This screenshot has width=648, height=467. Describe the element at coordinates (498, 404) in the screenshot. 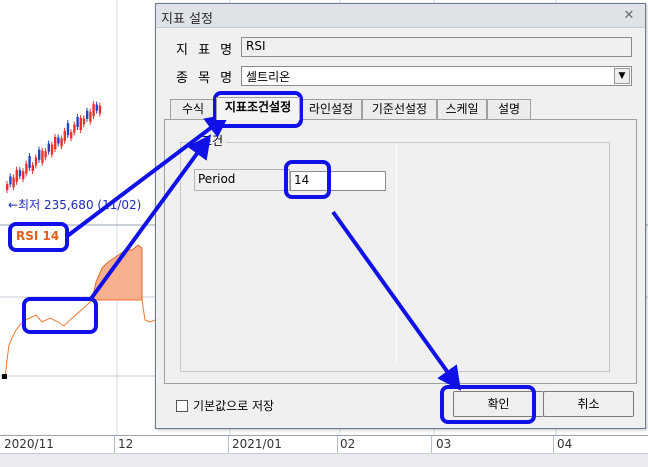

I see `ok-button: 확인` at that location.